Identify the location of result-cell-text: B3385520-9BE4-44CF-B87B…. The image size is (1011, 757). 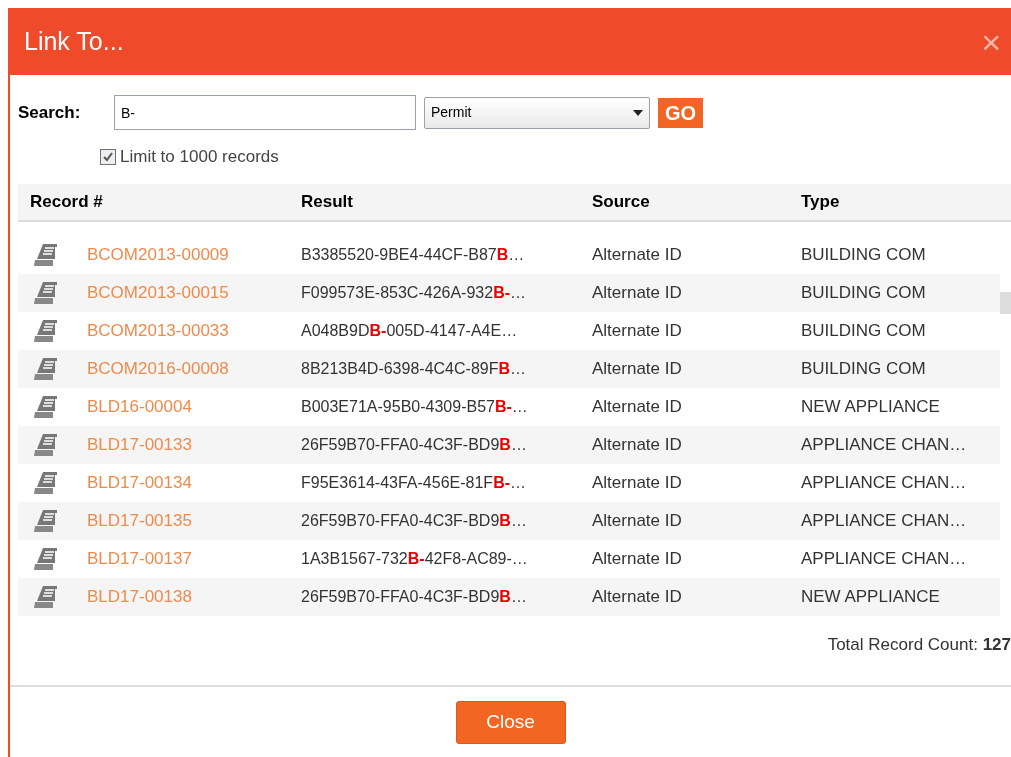
(413, 254).